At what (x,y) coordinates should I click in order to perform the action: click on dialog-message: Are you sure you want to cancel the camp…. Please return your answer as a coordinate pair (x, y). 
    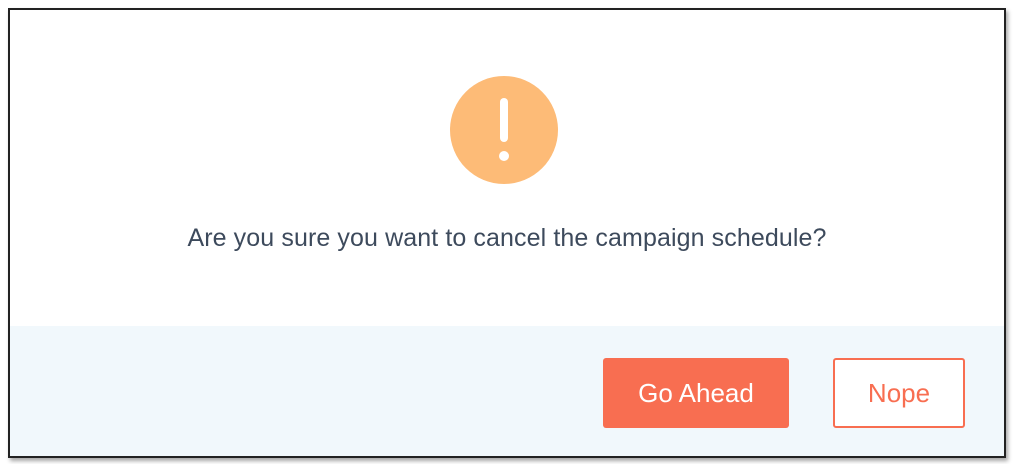
    Looking at the image, I should click on (507, 238).